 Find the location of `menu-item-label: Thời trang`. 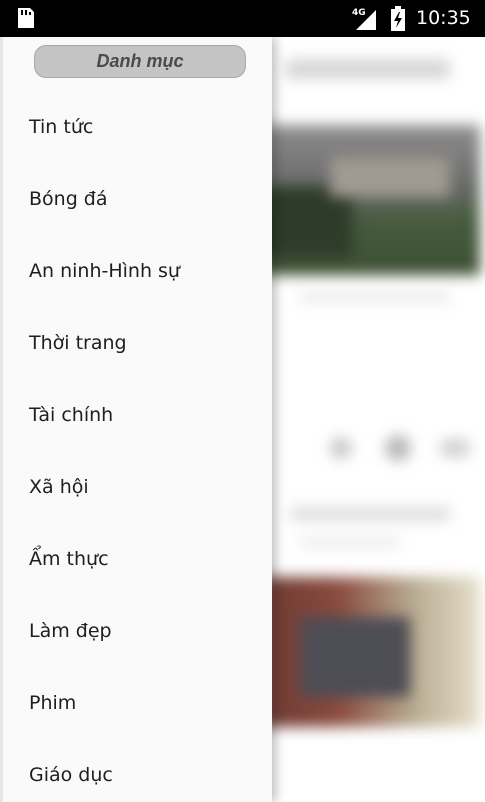

menu-item-label: Thời trang is located at coordinates (78, 343).